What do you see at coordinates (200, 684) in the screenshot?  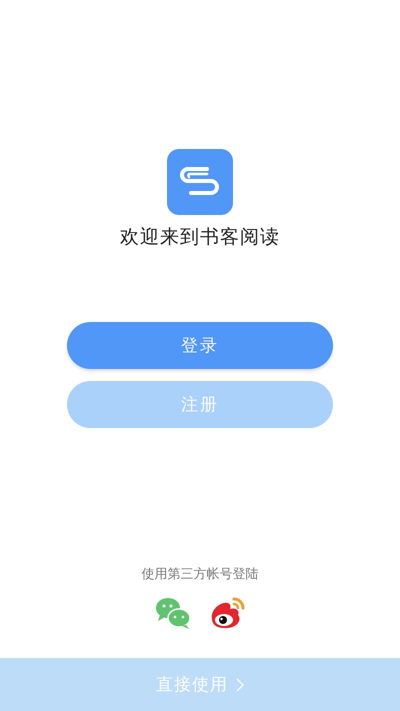 I see `direct-use-button: 直接使用` at bounding box center [200, 684].